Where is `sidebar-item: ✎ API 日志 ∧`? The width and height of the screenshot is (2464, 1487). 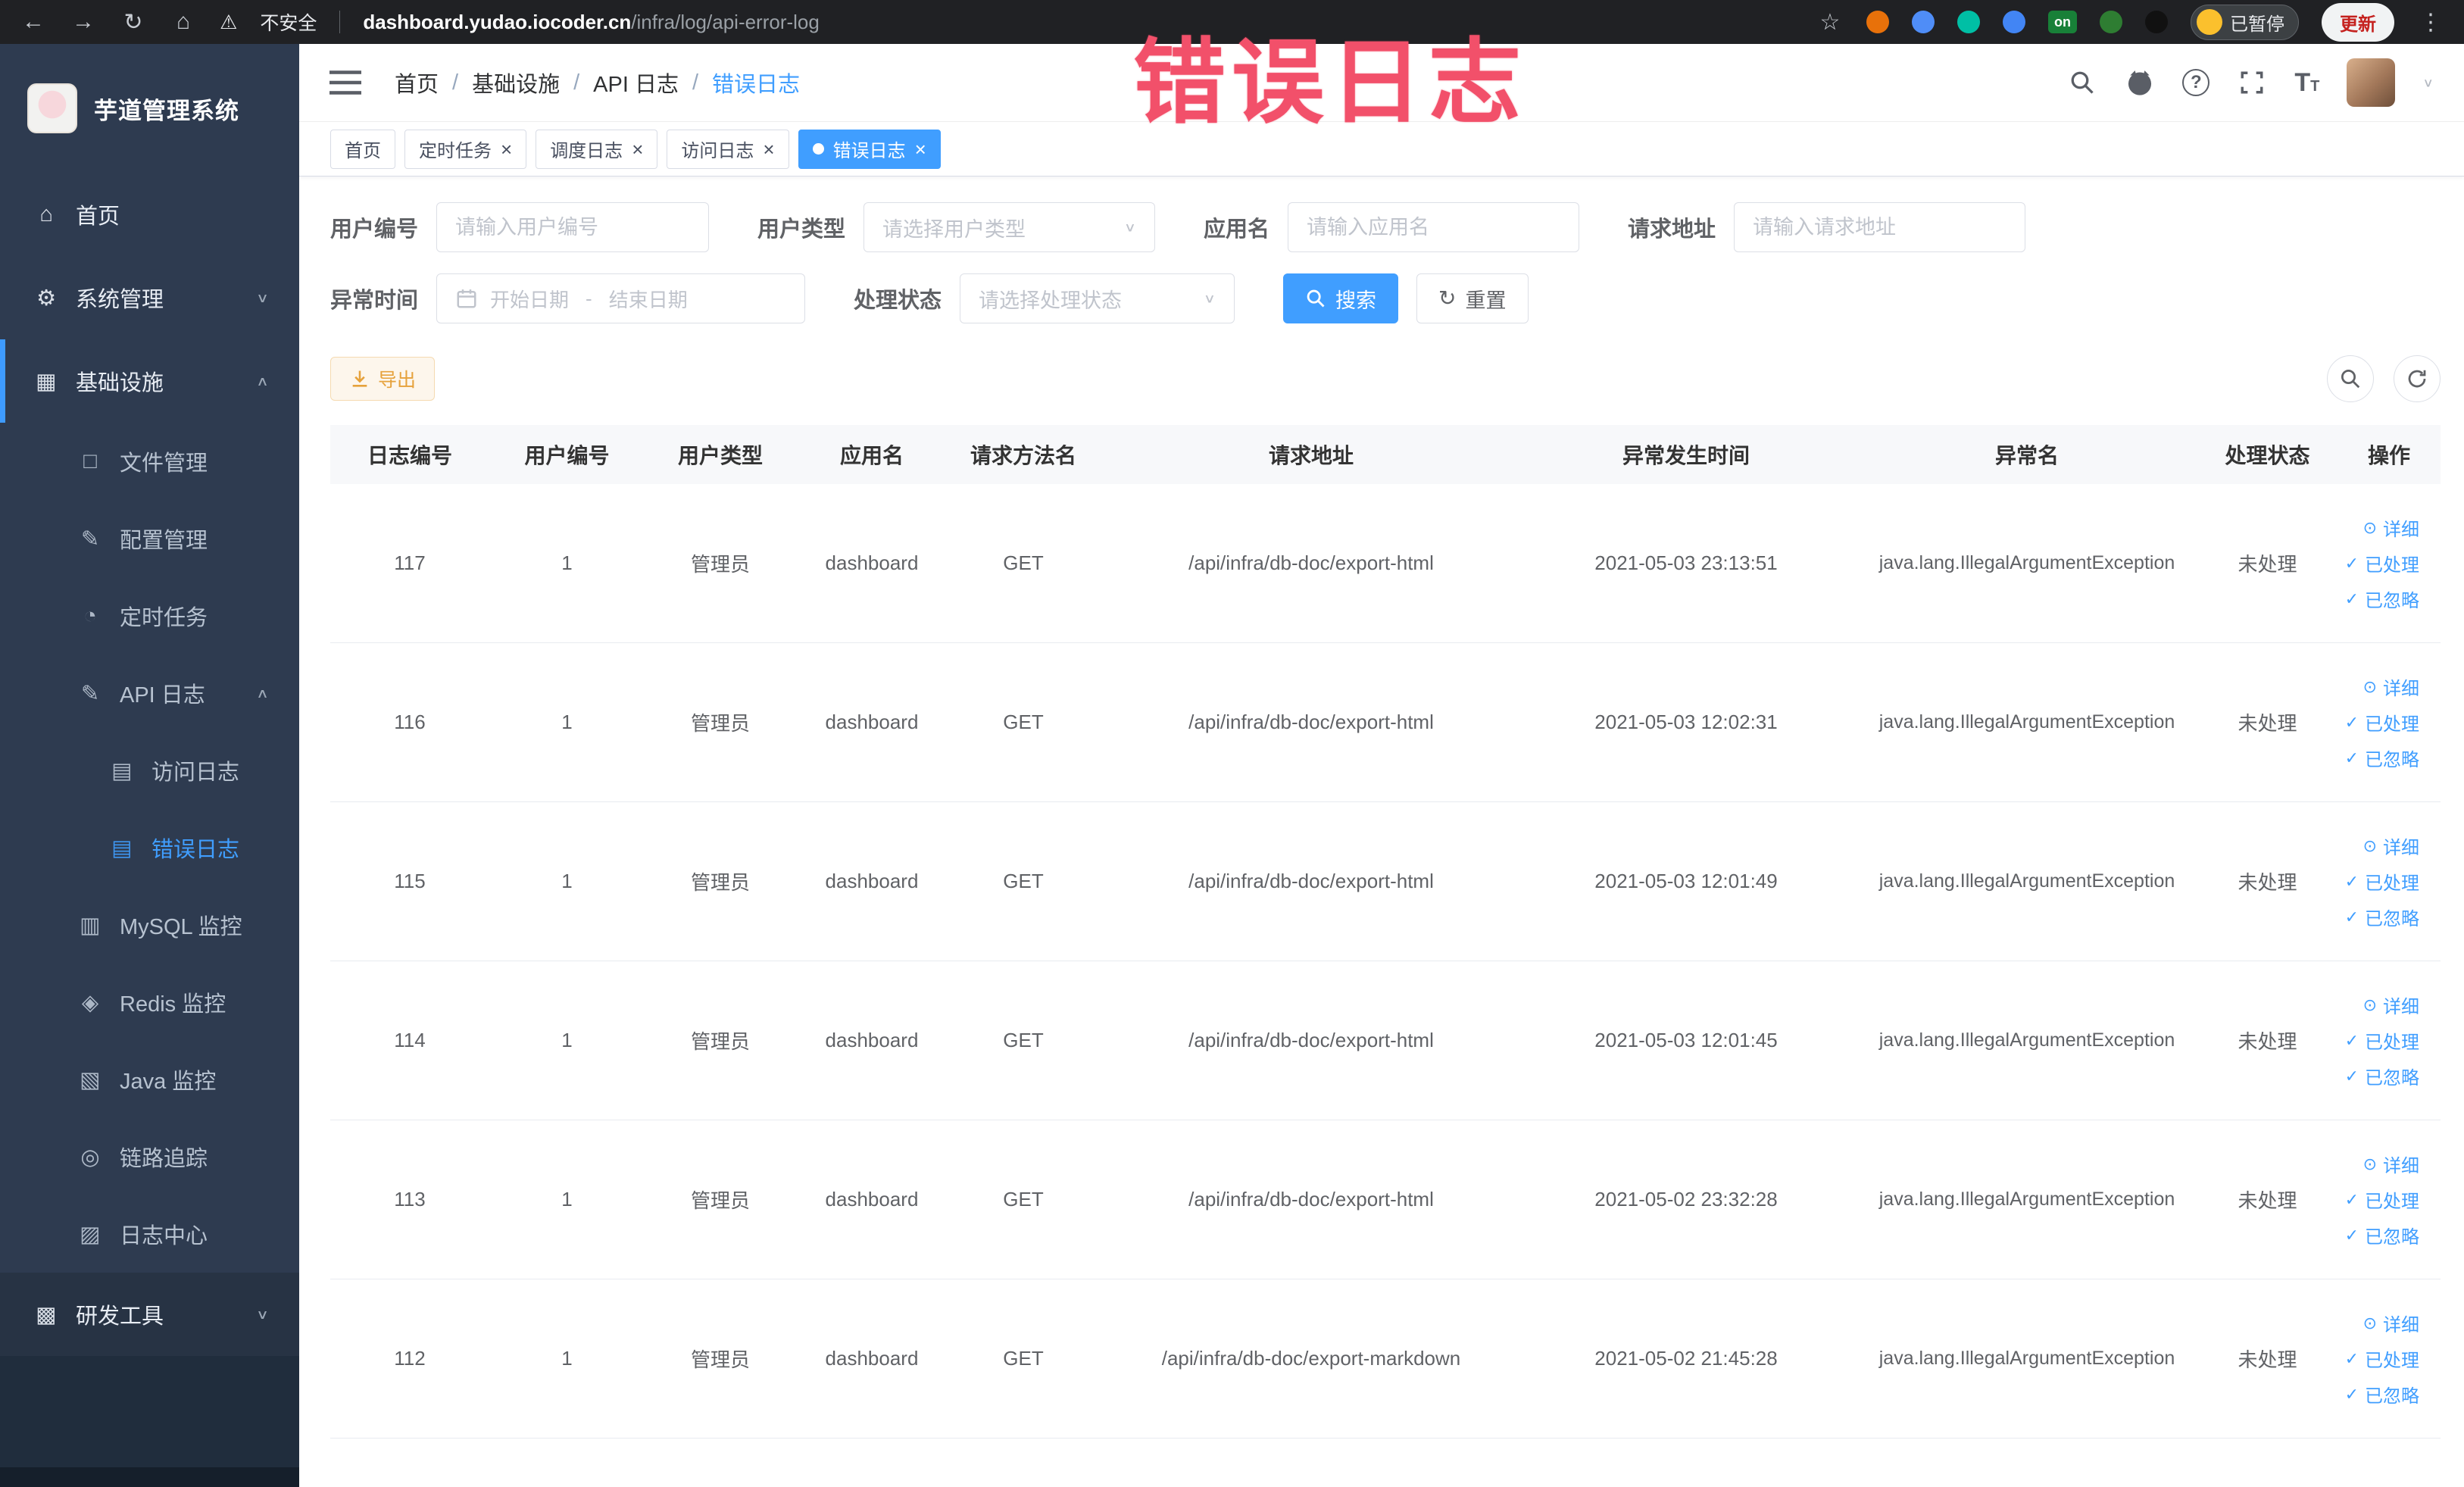 sidebar-item: ✎ API 日志 ∧ is located at coordinates (149, 693).